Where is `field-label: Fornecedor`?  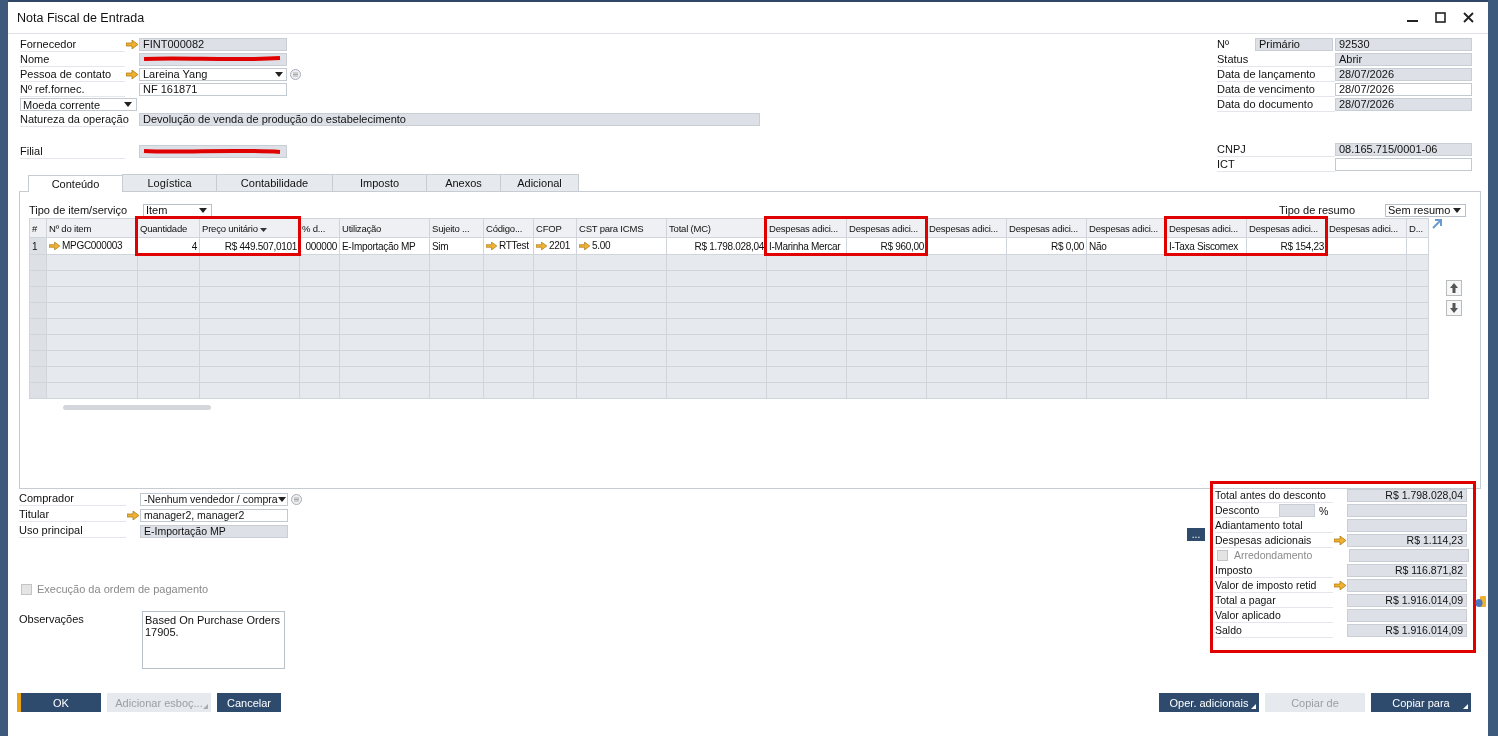
field-label: Fornecedor is located at coordinates (72, 44).